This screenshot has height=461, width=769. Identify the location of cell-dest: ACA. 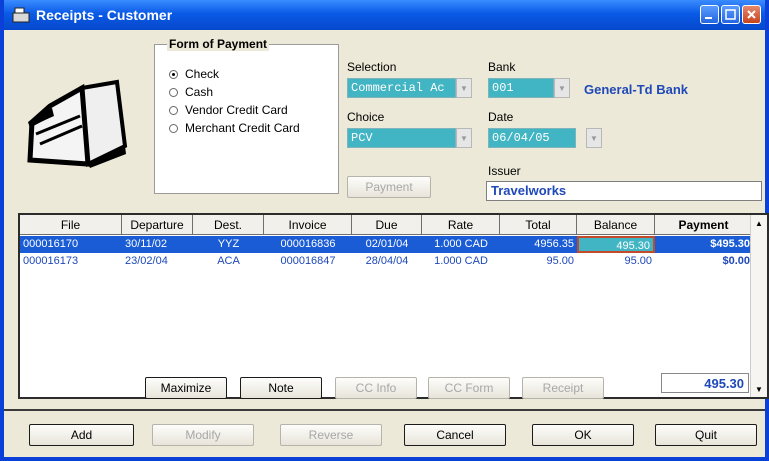
(228, 261).